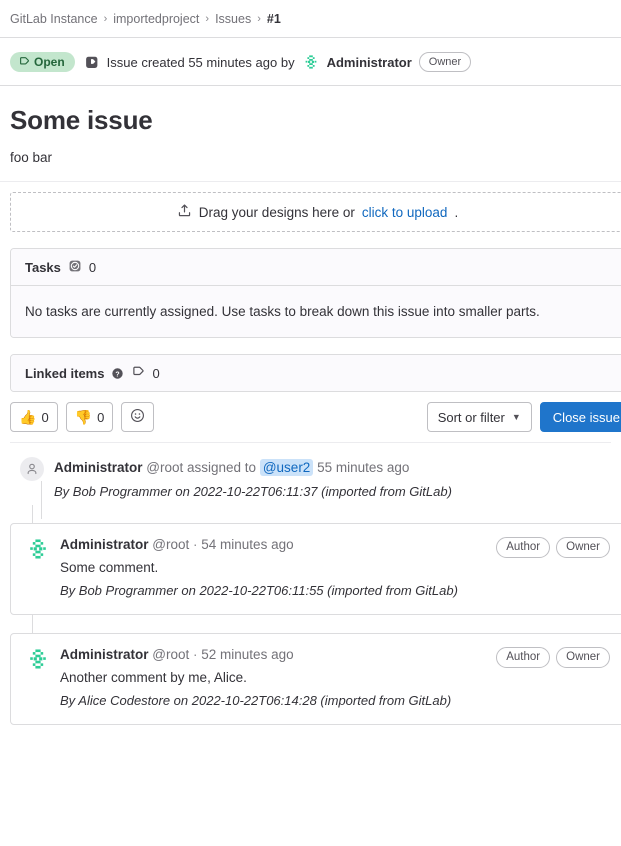 The image size is (621, 846). I want to click on issue-author-link: Administrator, so click(369, 62).